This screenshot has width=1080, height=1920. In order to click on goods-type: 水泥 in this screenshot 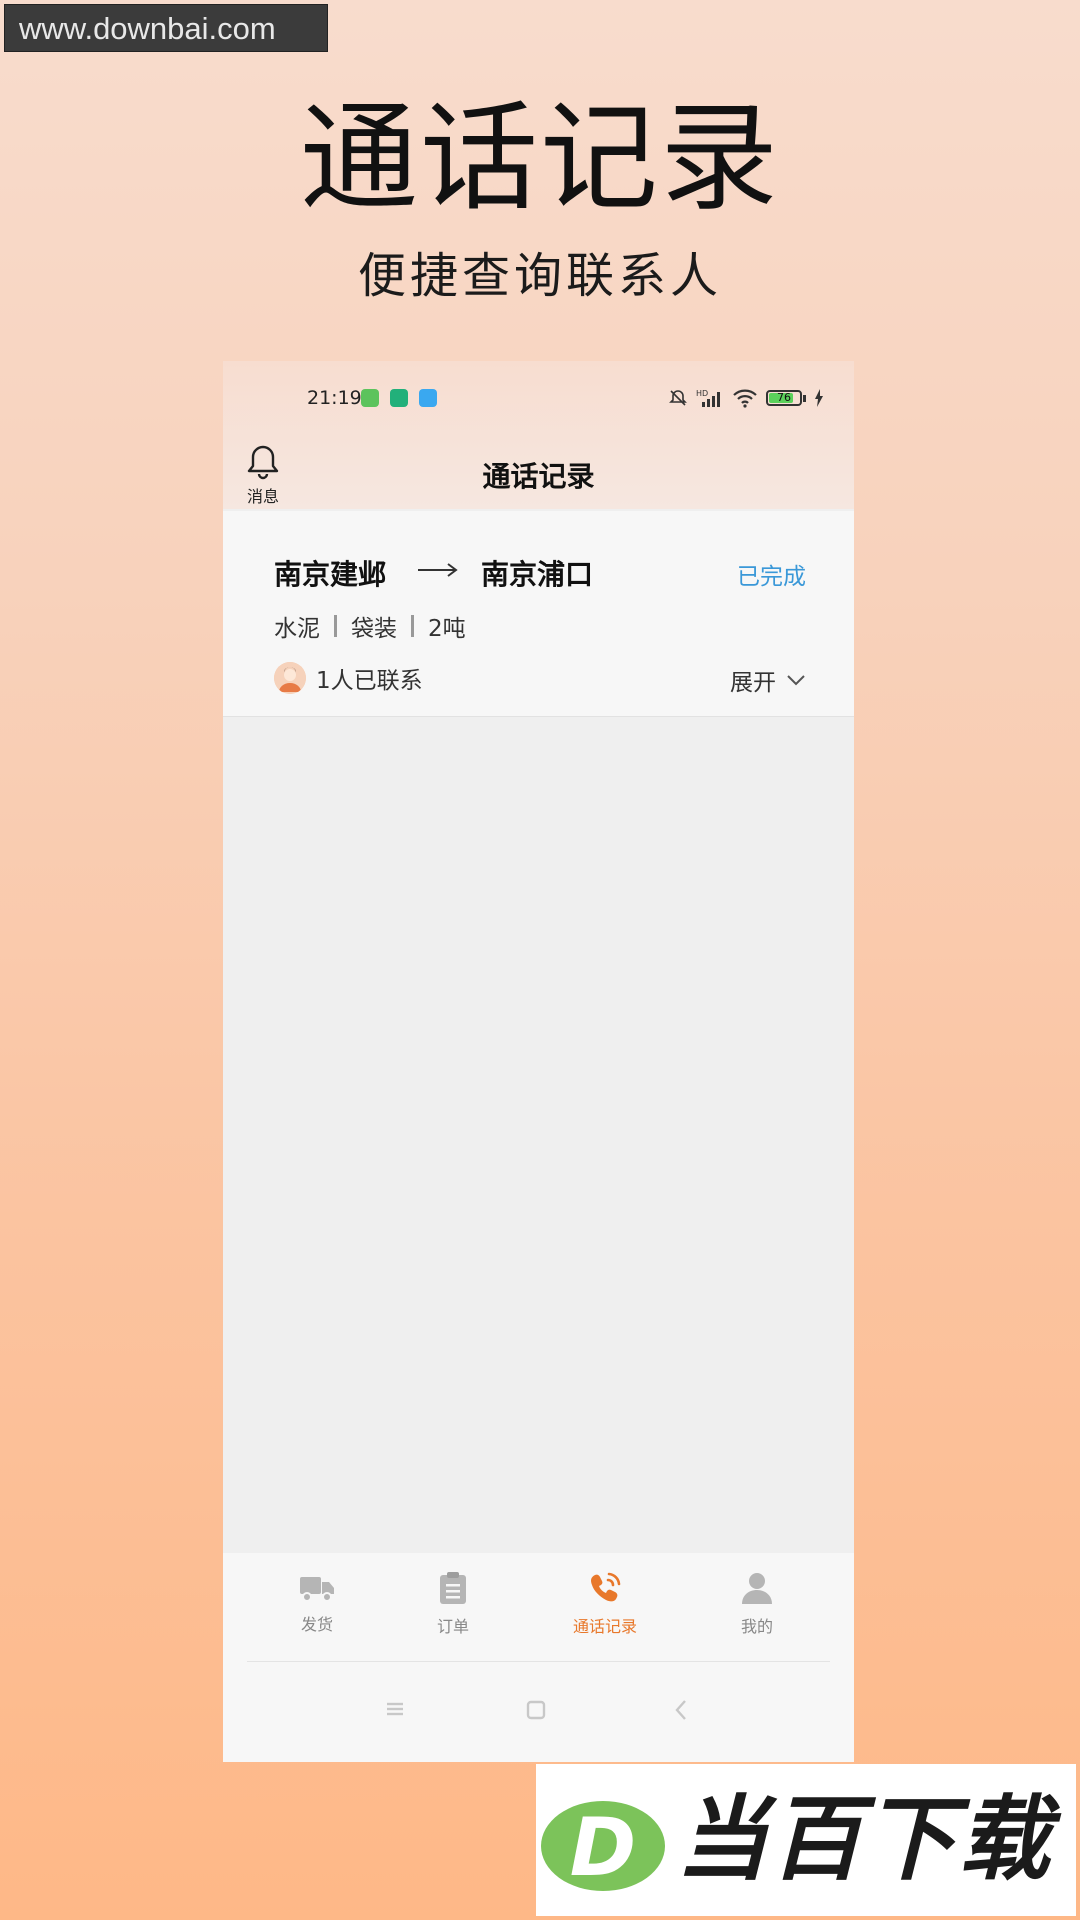, I will do `click(297, 629)`.